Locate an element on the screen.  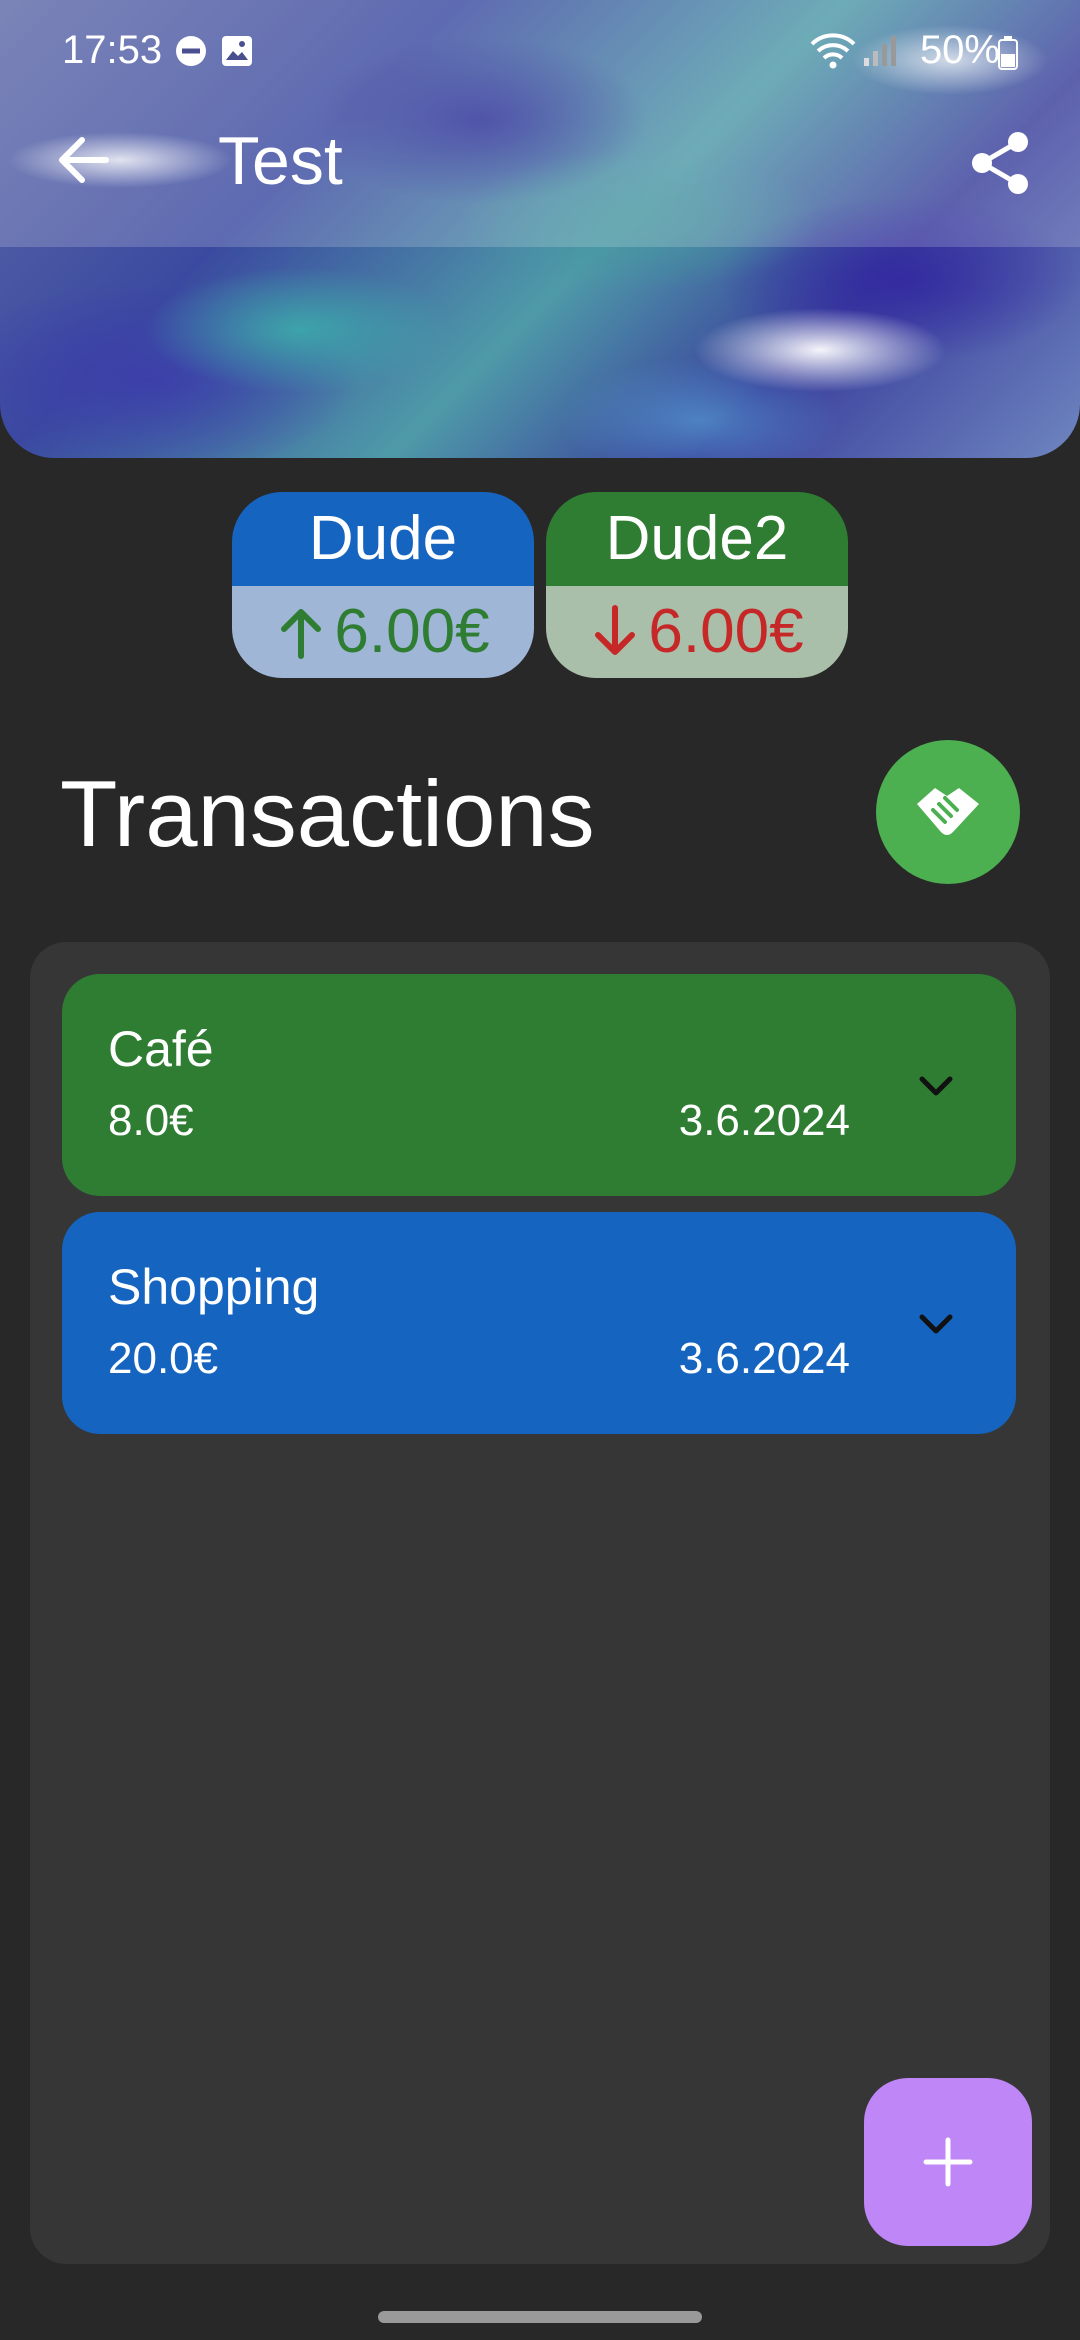
section-title: Transactions is located at coordinates (327, 813).